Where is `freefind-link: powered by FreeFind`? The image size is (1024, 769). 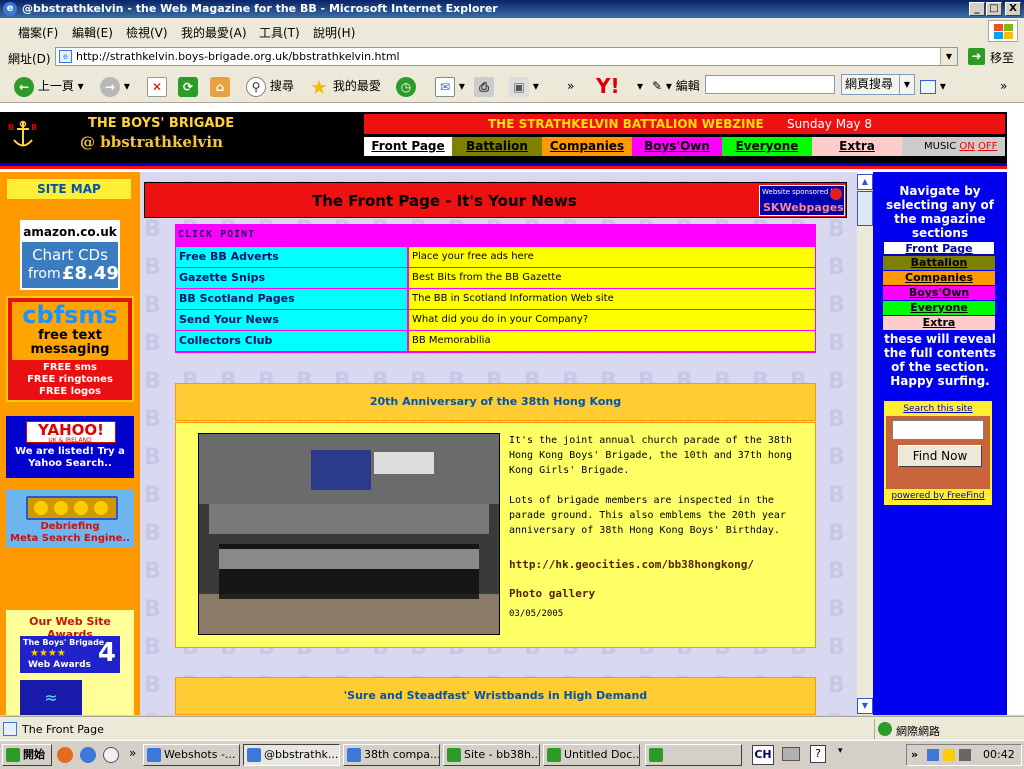 freefind-link: powered by FreeFind is located at coordinates (938, 496).